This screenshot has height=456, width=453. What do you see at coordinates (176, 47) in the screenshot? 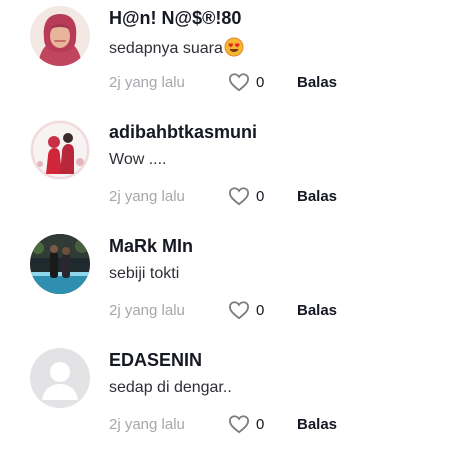
I see `comment-text: sedapnya suara` at bounding box center [176, 47].